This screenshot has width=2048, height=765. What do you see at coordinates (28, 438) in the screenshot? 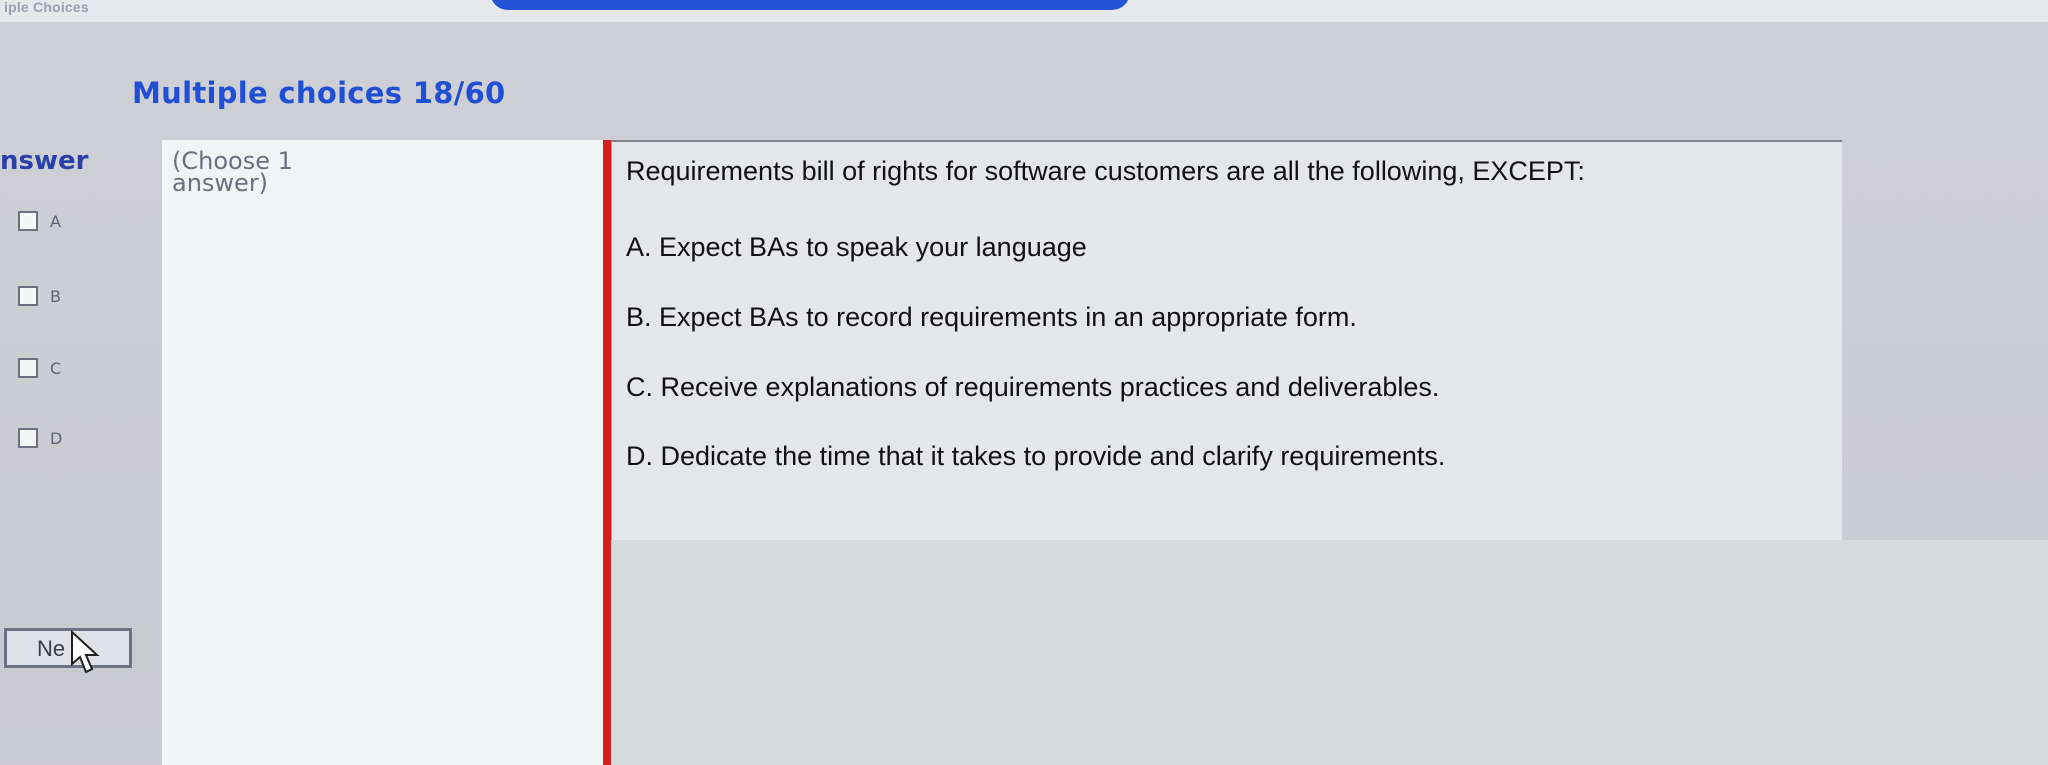
I see `checkbox-d` at bounding box center [28, 438].